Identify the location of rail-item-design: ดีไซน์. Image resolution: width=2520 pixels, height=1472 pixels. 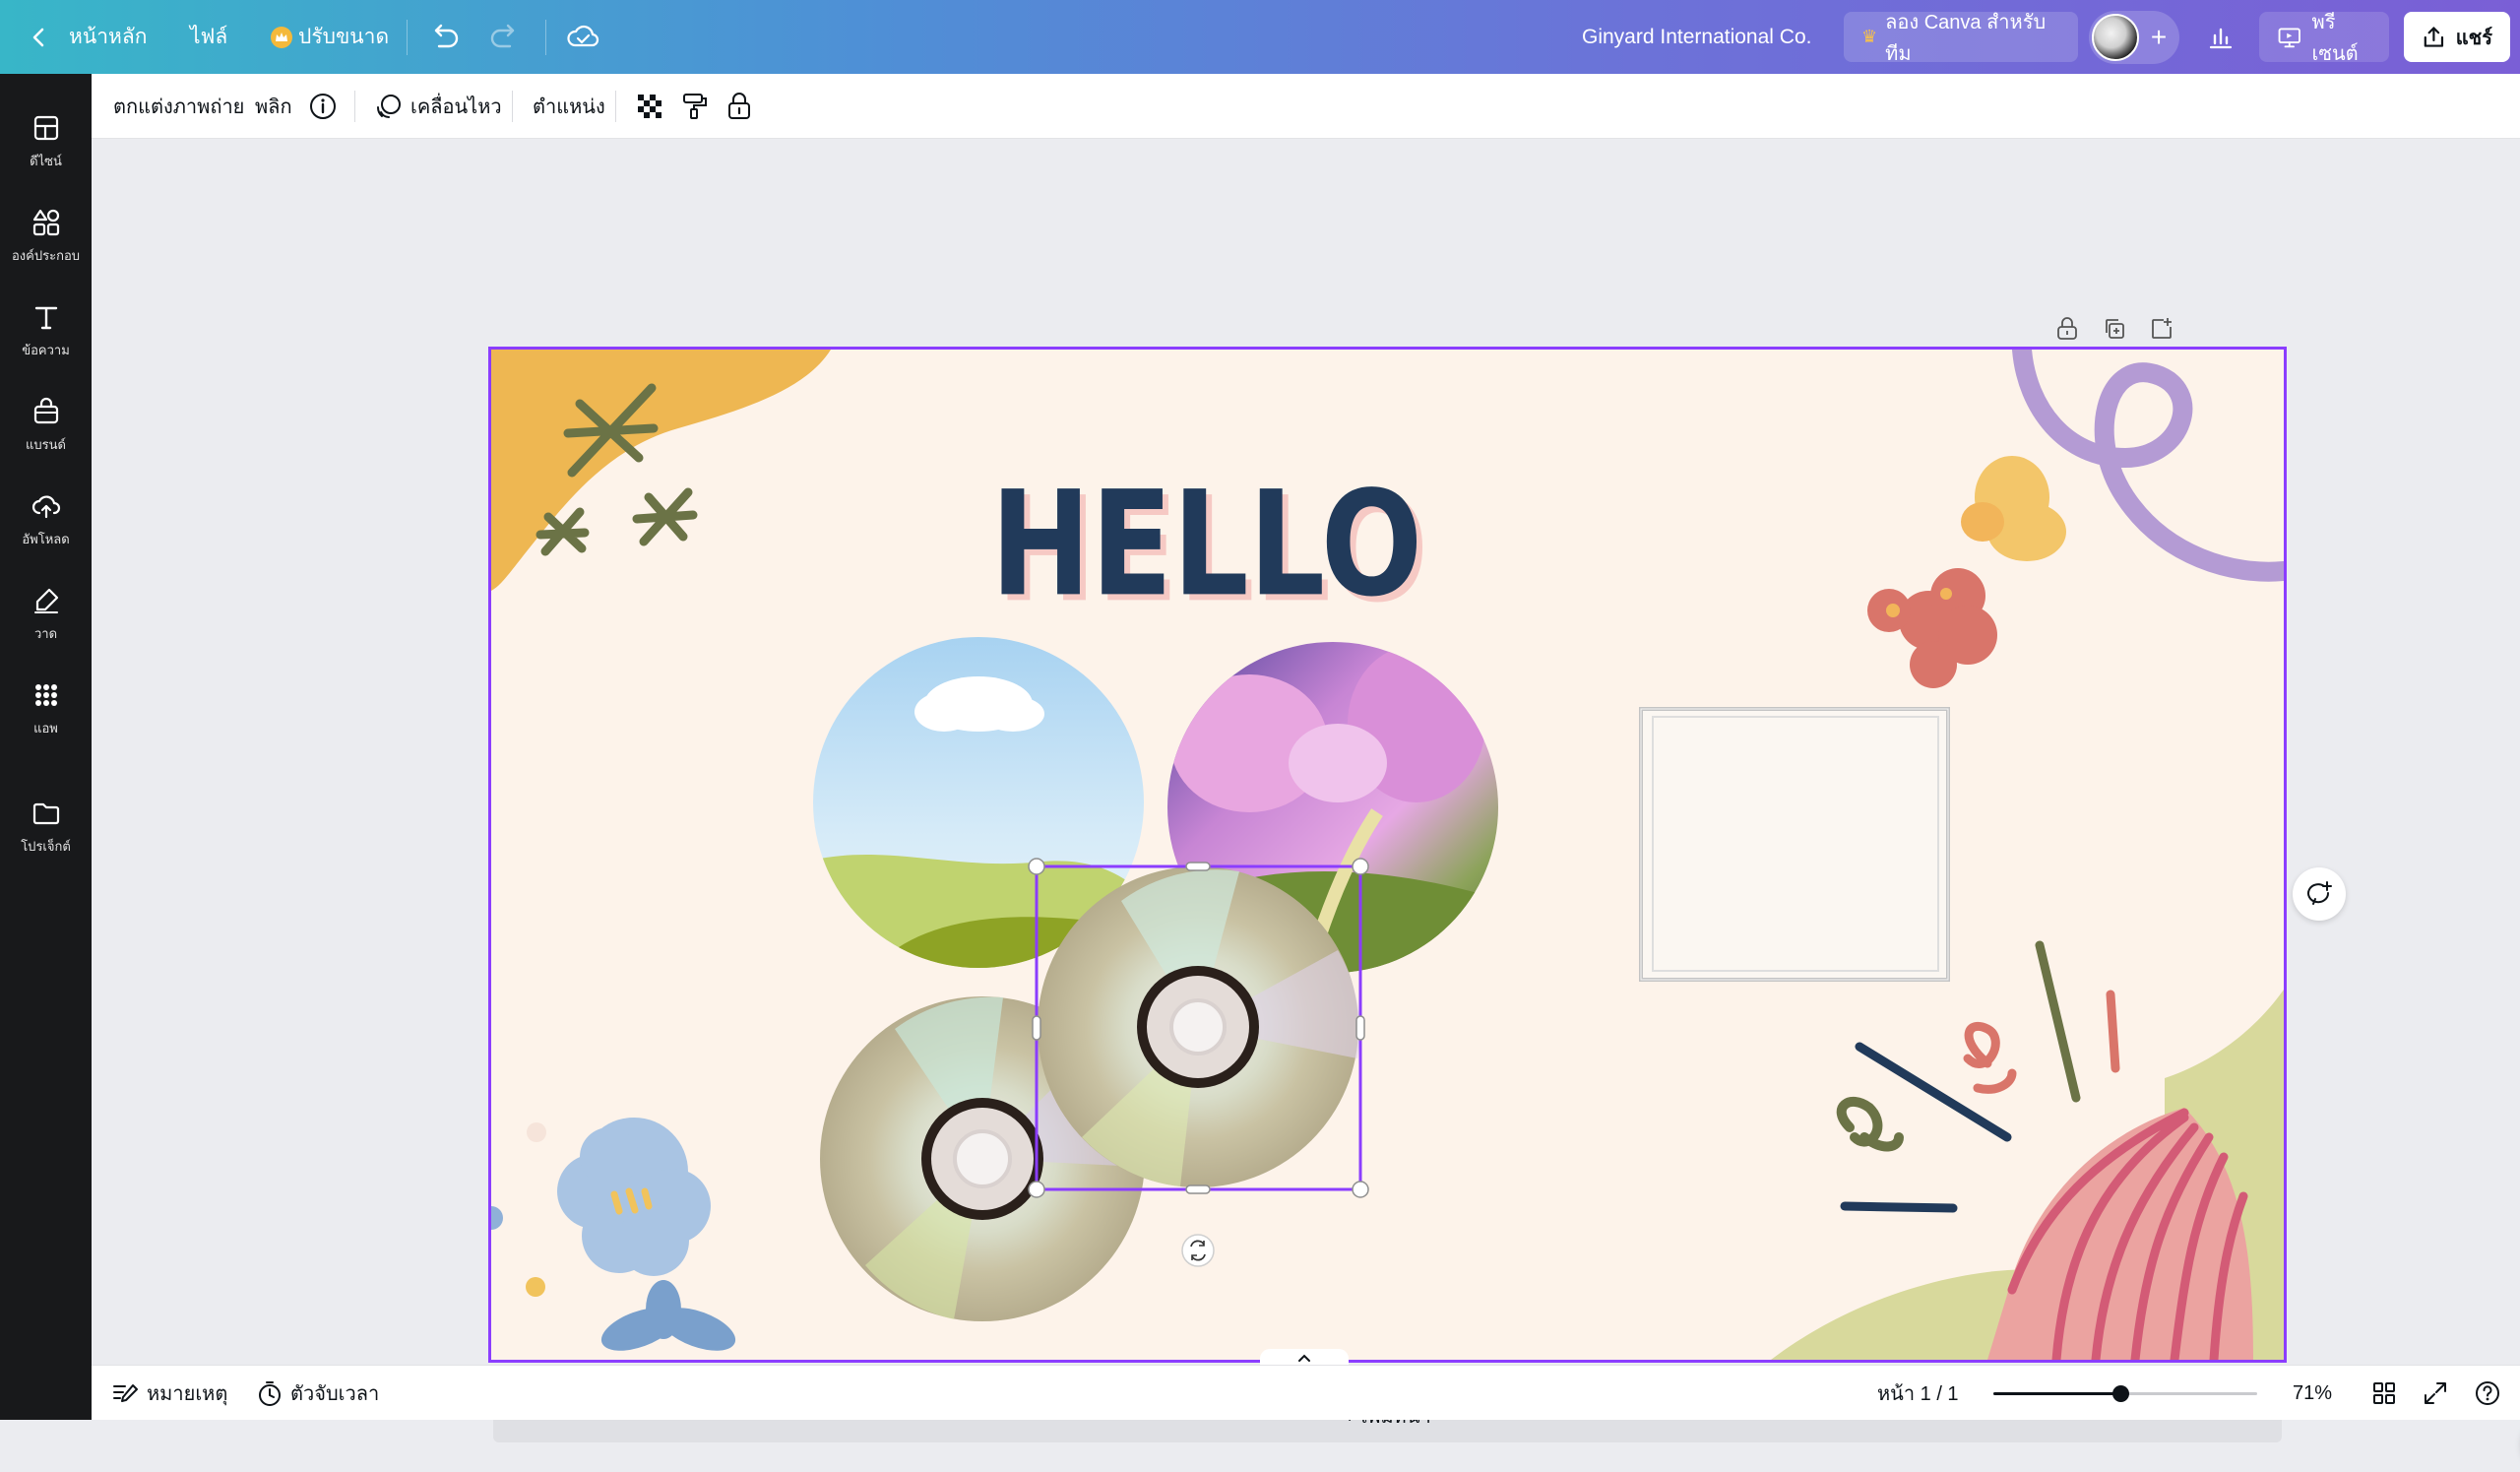
(46, 141).